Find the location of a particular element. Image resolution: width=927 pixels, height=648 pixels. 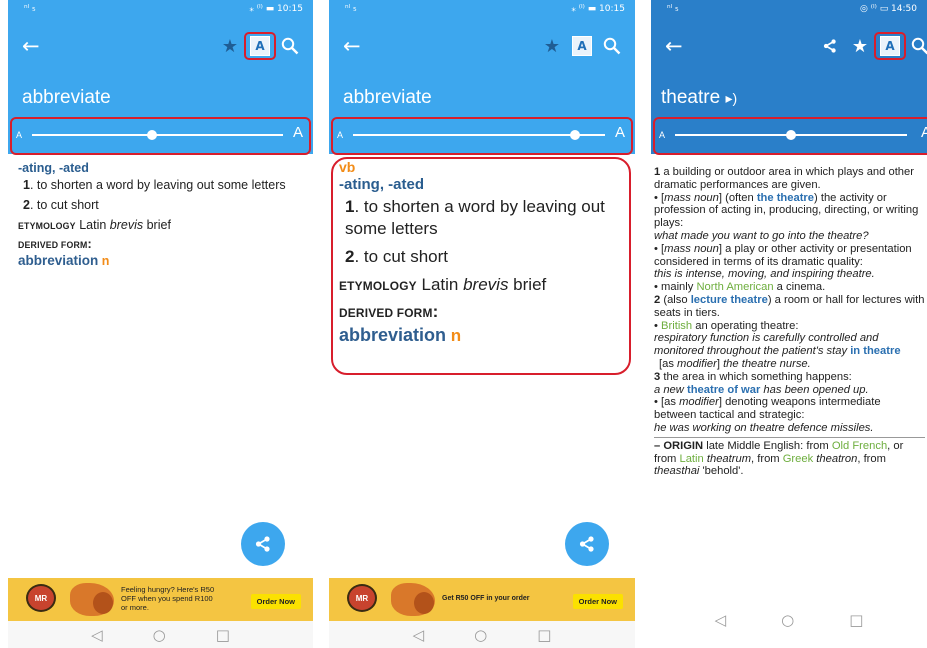

part-of-speech: n is located at coordinates (105, 261).